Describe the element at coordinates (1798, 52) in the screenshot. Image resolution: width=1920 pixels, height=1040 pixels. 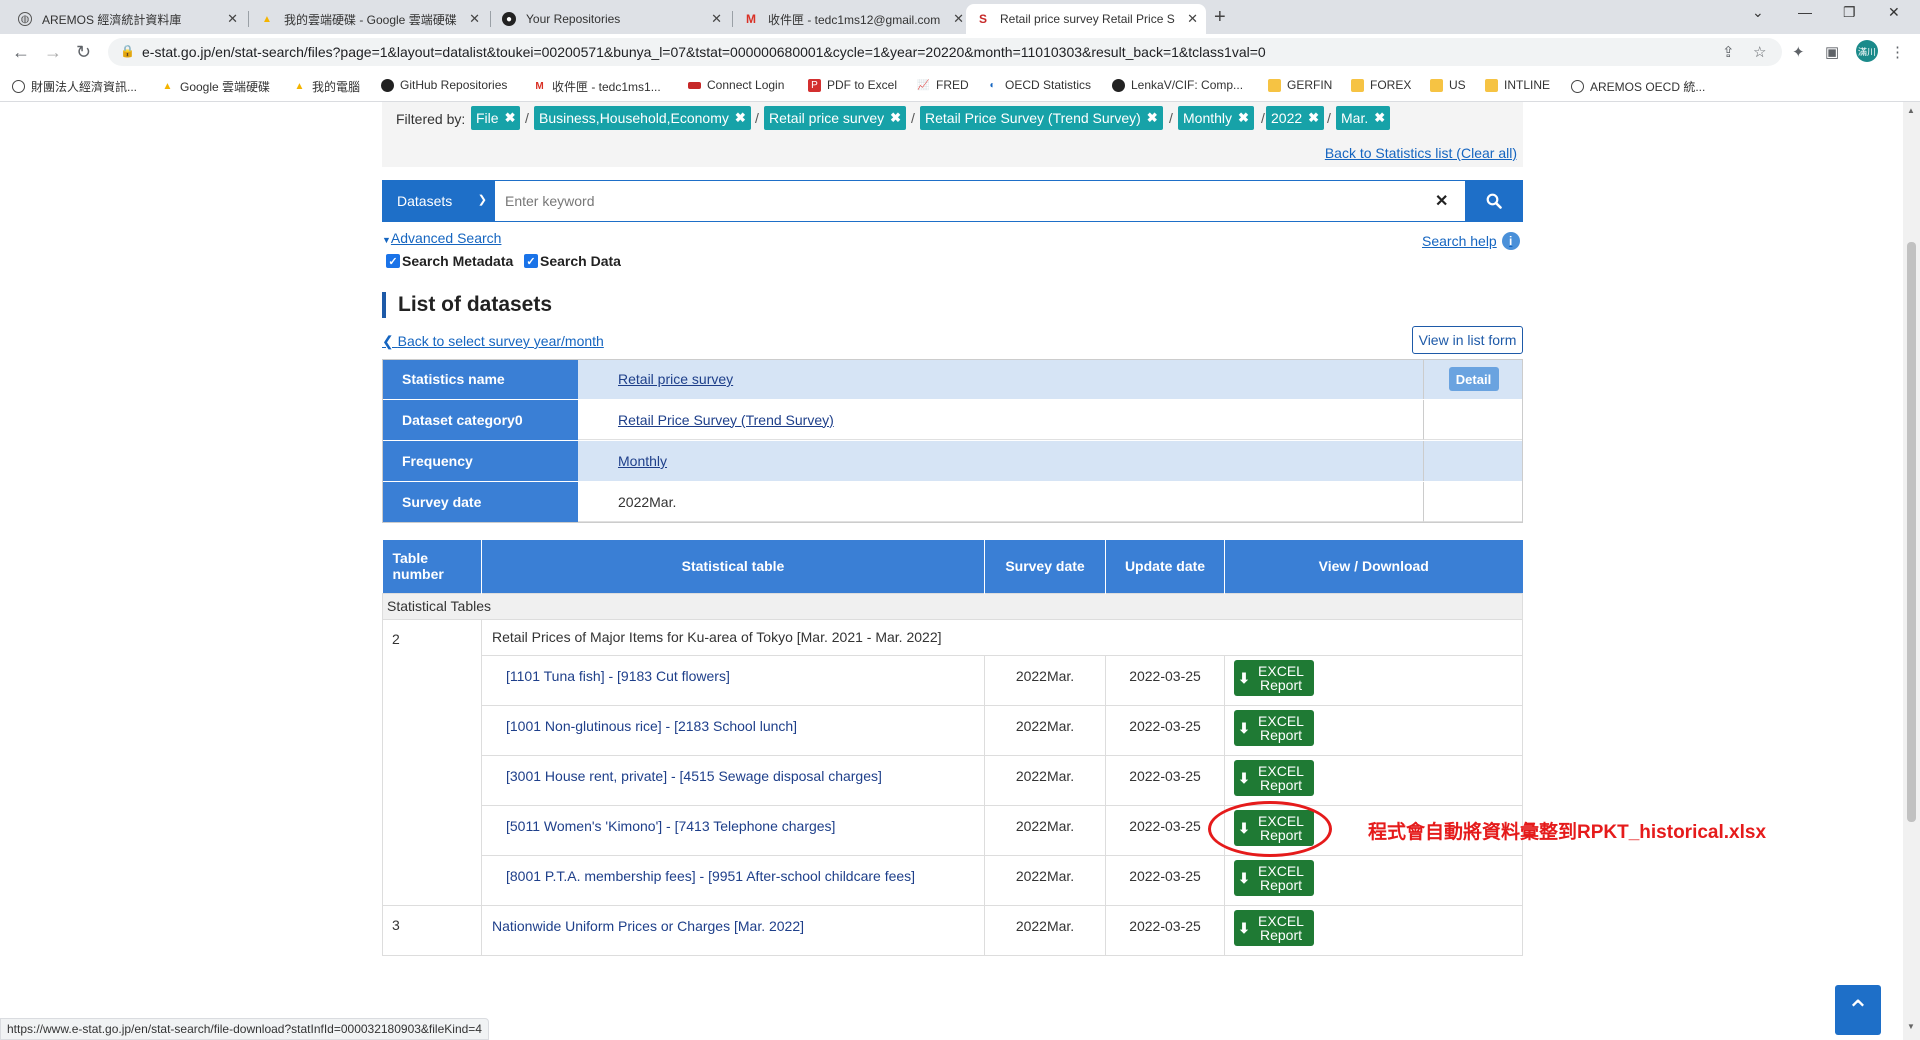
I see `extensions-icon: ✦` at that location.